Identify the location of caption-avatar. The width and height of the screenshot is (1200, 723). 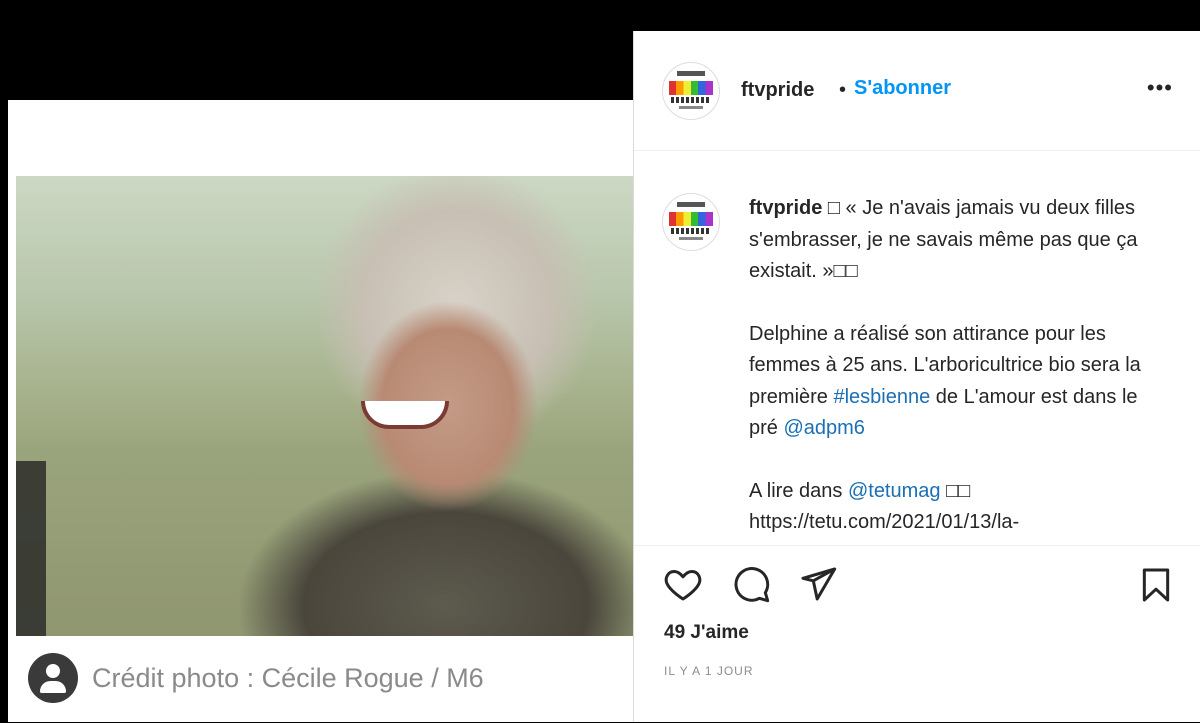
(691, 222).